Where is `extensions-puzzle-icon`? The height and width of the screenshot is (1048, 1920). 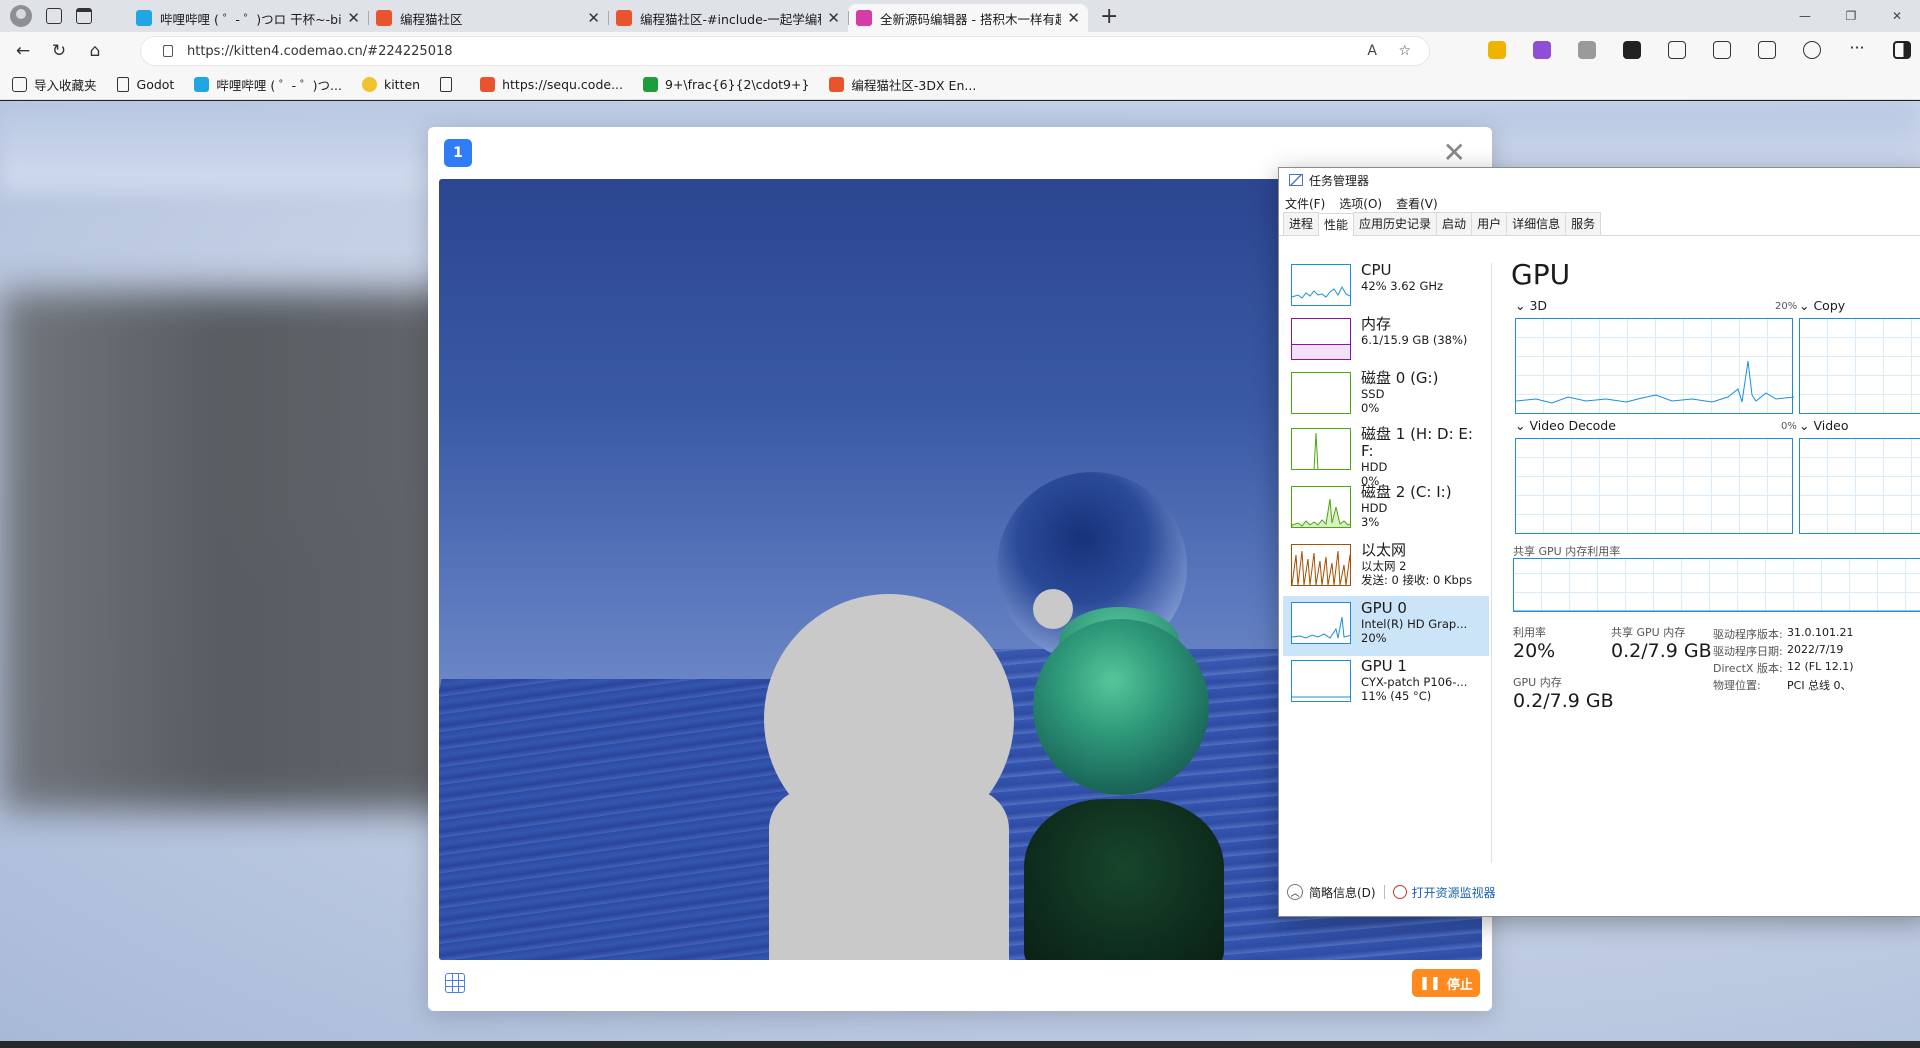 extensions-puzzle-icon is located at coordinates (1677, 50).